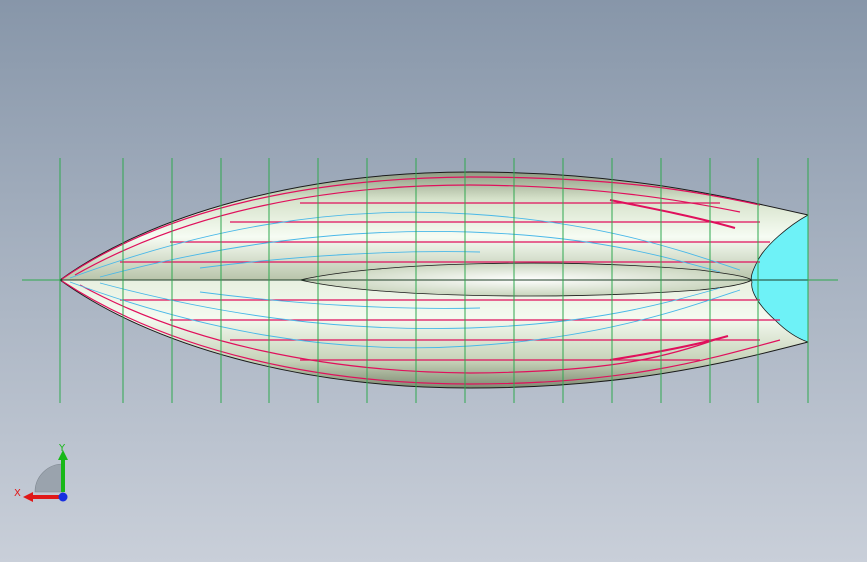  I want to click on z-axis-dot, so click(63, 497).